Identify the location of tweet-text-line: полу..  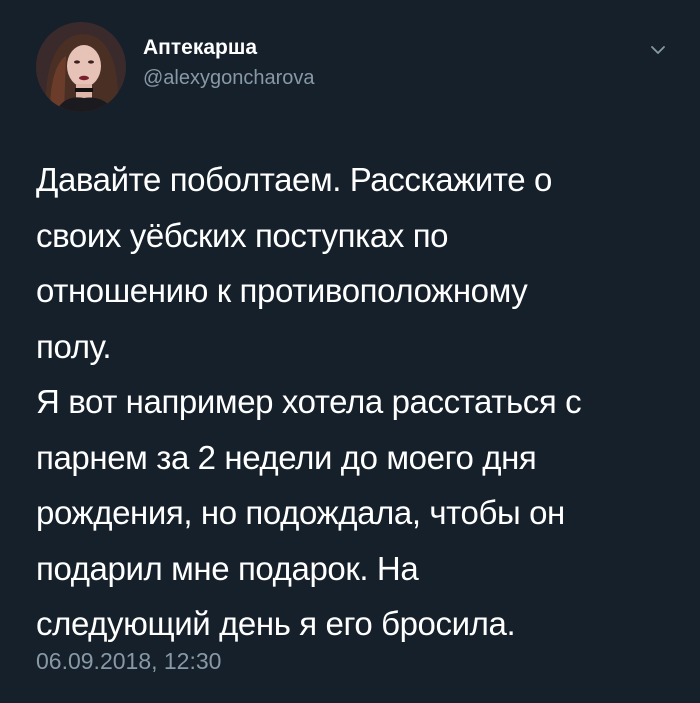
(74, 346).